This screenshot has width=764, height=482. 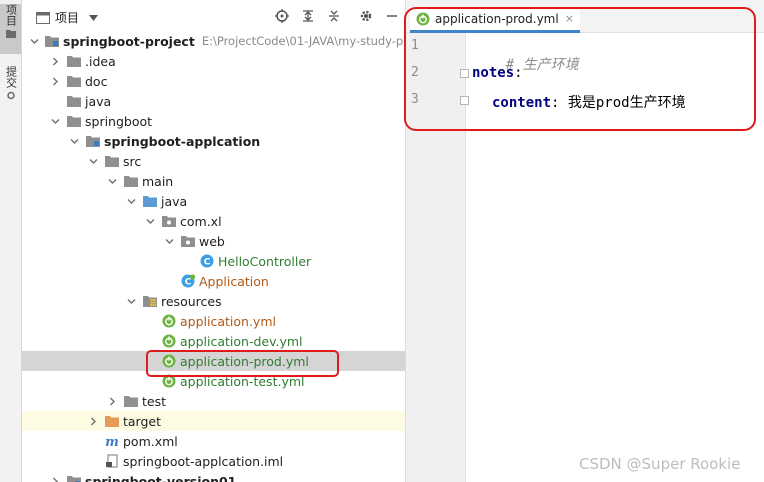 I want to click on gear-icon, so click(x=366, y=16).